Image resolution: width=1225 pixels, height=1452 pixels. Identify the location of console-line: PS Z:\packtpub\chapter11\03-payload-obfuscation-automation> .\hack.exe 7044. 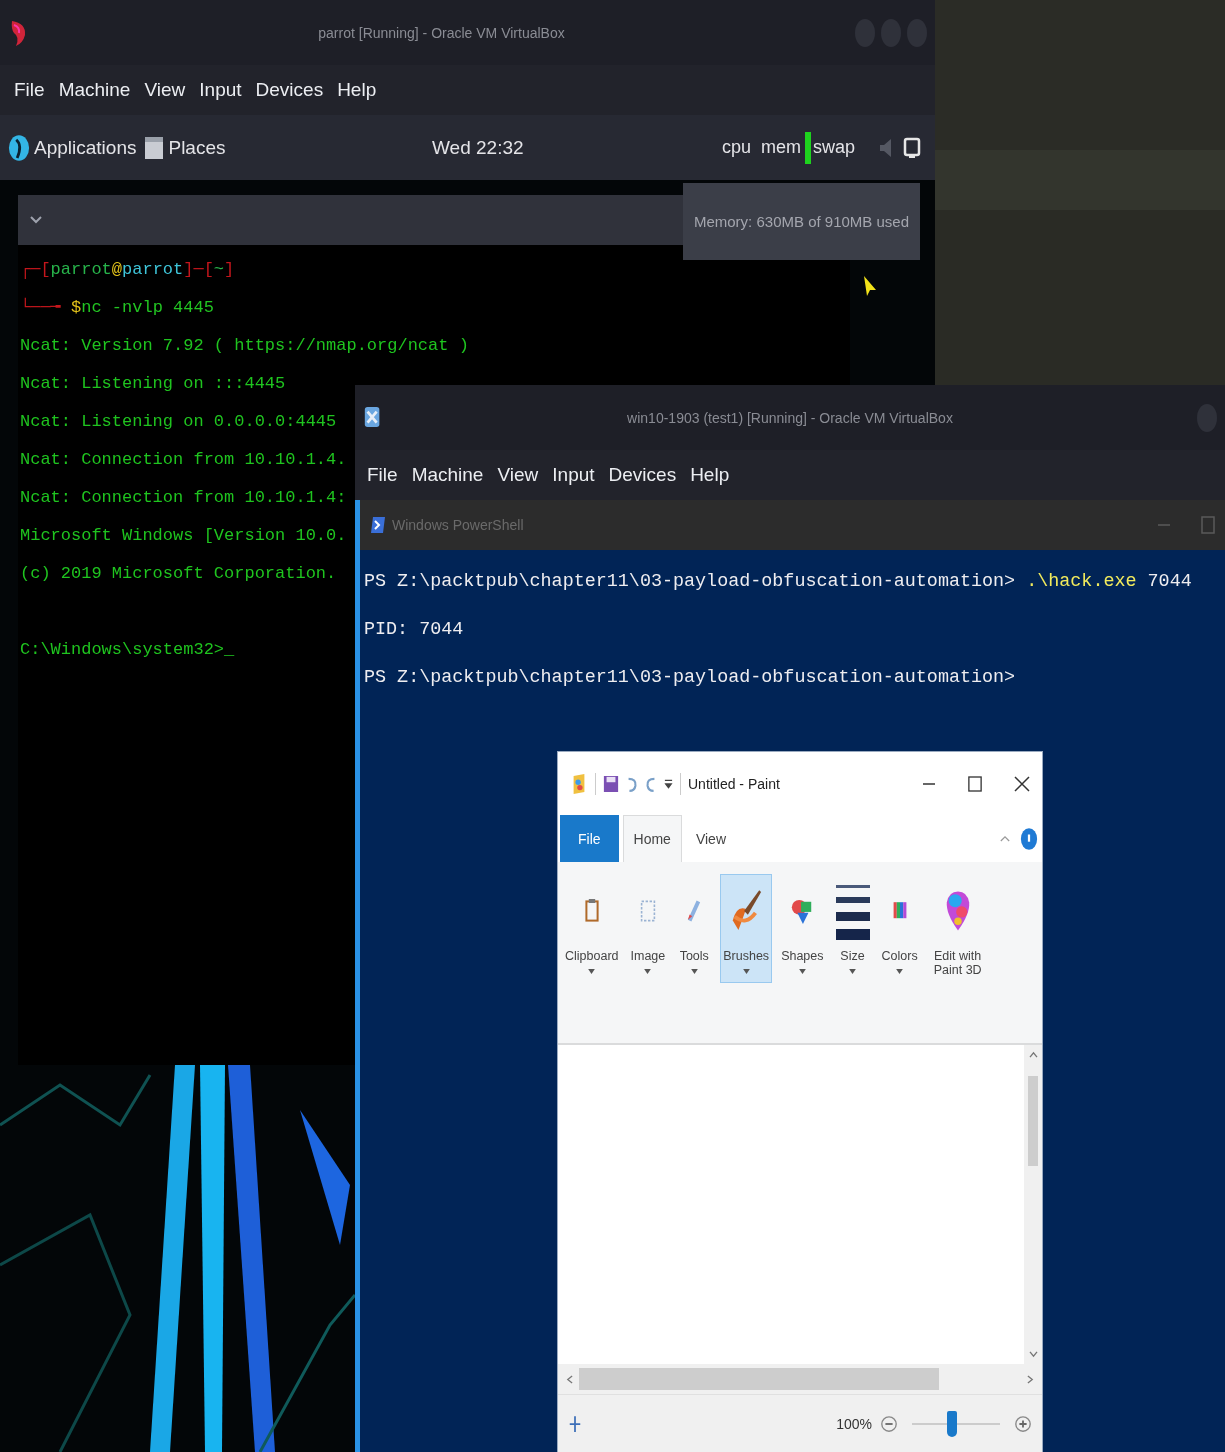
(778, 582).